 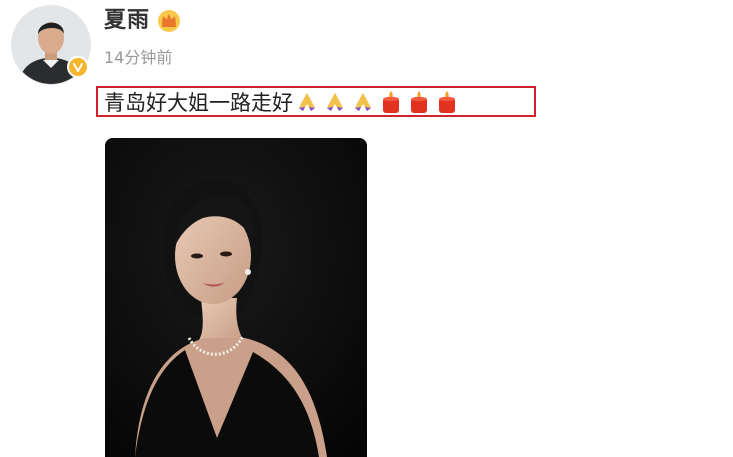 What do you see at coordinates (169, 21) in the screenshot?
I see `crown-icon` at bounding box center [169, 21].